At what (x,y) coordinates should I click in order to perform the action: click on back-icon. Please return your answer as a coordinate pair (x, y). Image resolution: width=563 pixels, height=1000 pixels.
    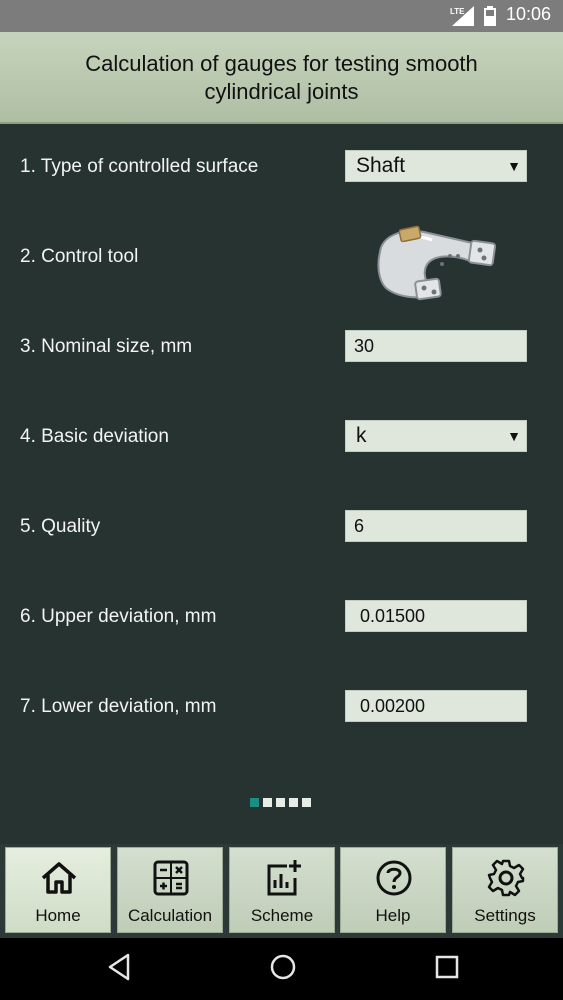
    Looking at the image, I should click on (119, 967).